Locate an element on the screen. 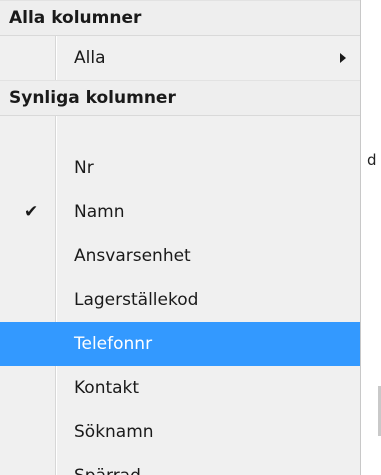 This screenshot has height=475, width=381. menu-item-label: Lagerställekod is located at coordinates (136, 300).